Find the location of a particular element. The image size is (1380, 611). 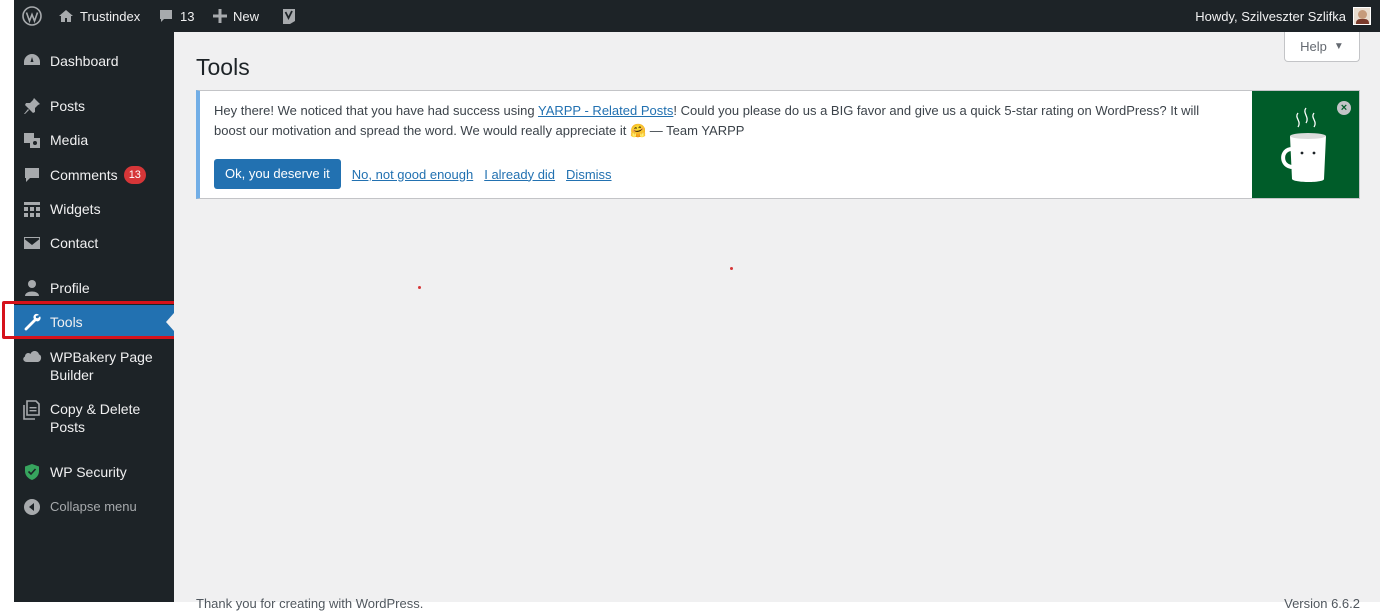

wordpress-logo-icon is located at coordinates (32, 16).